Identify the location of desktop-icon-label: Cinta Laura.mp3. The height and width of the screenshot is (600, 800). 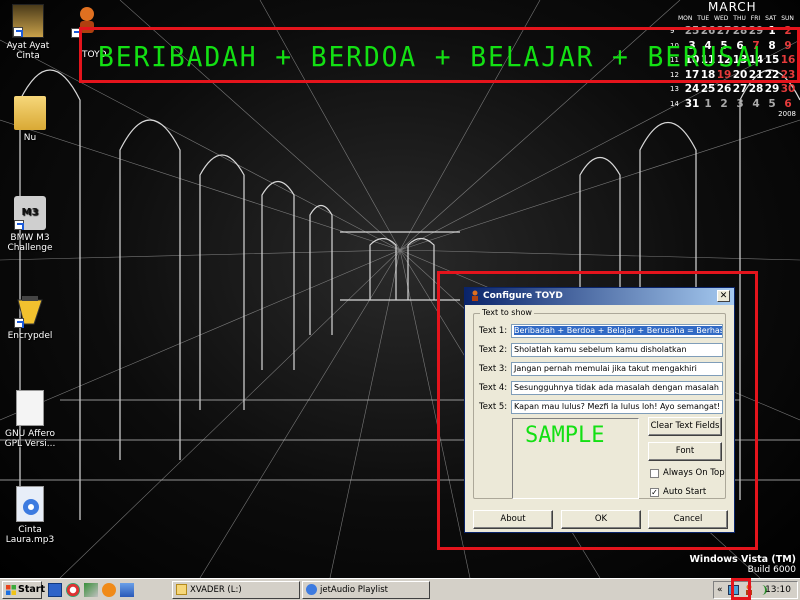
(30, 535).